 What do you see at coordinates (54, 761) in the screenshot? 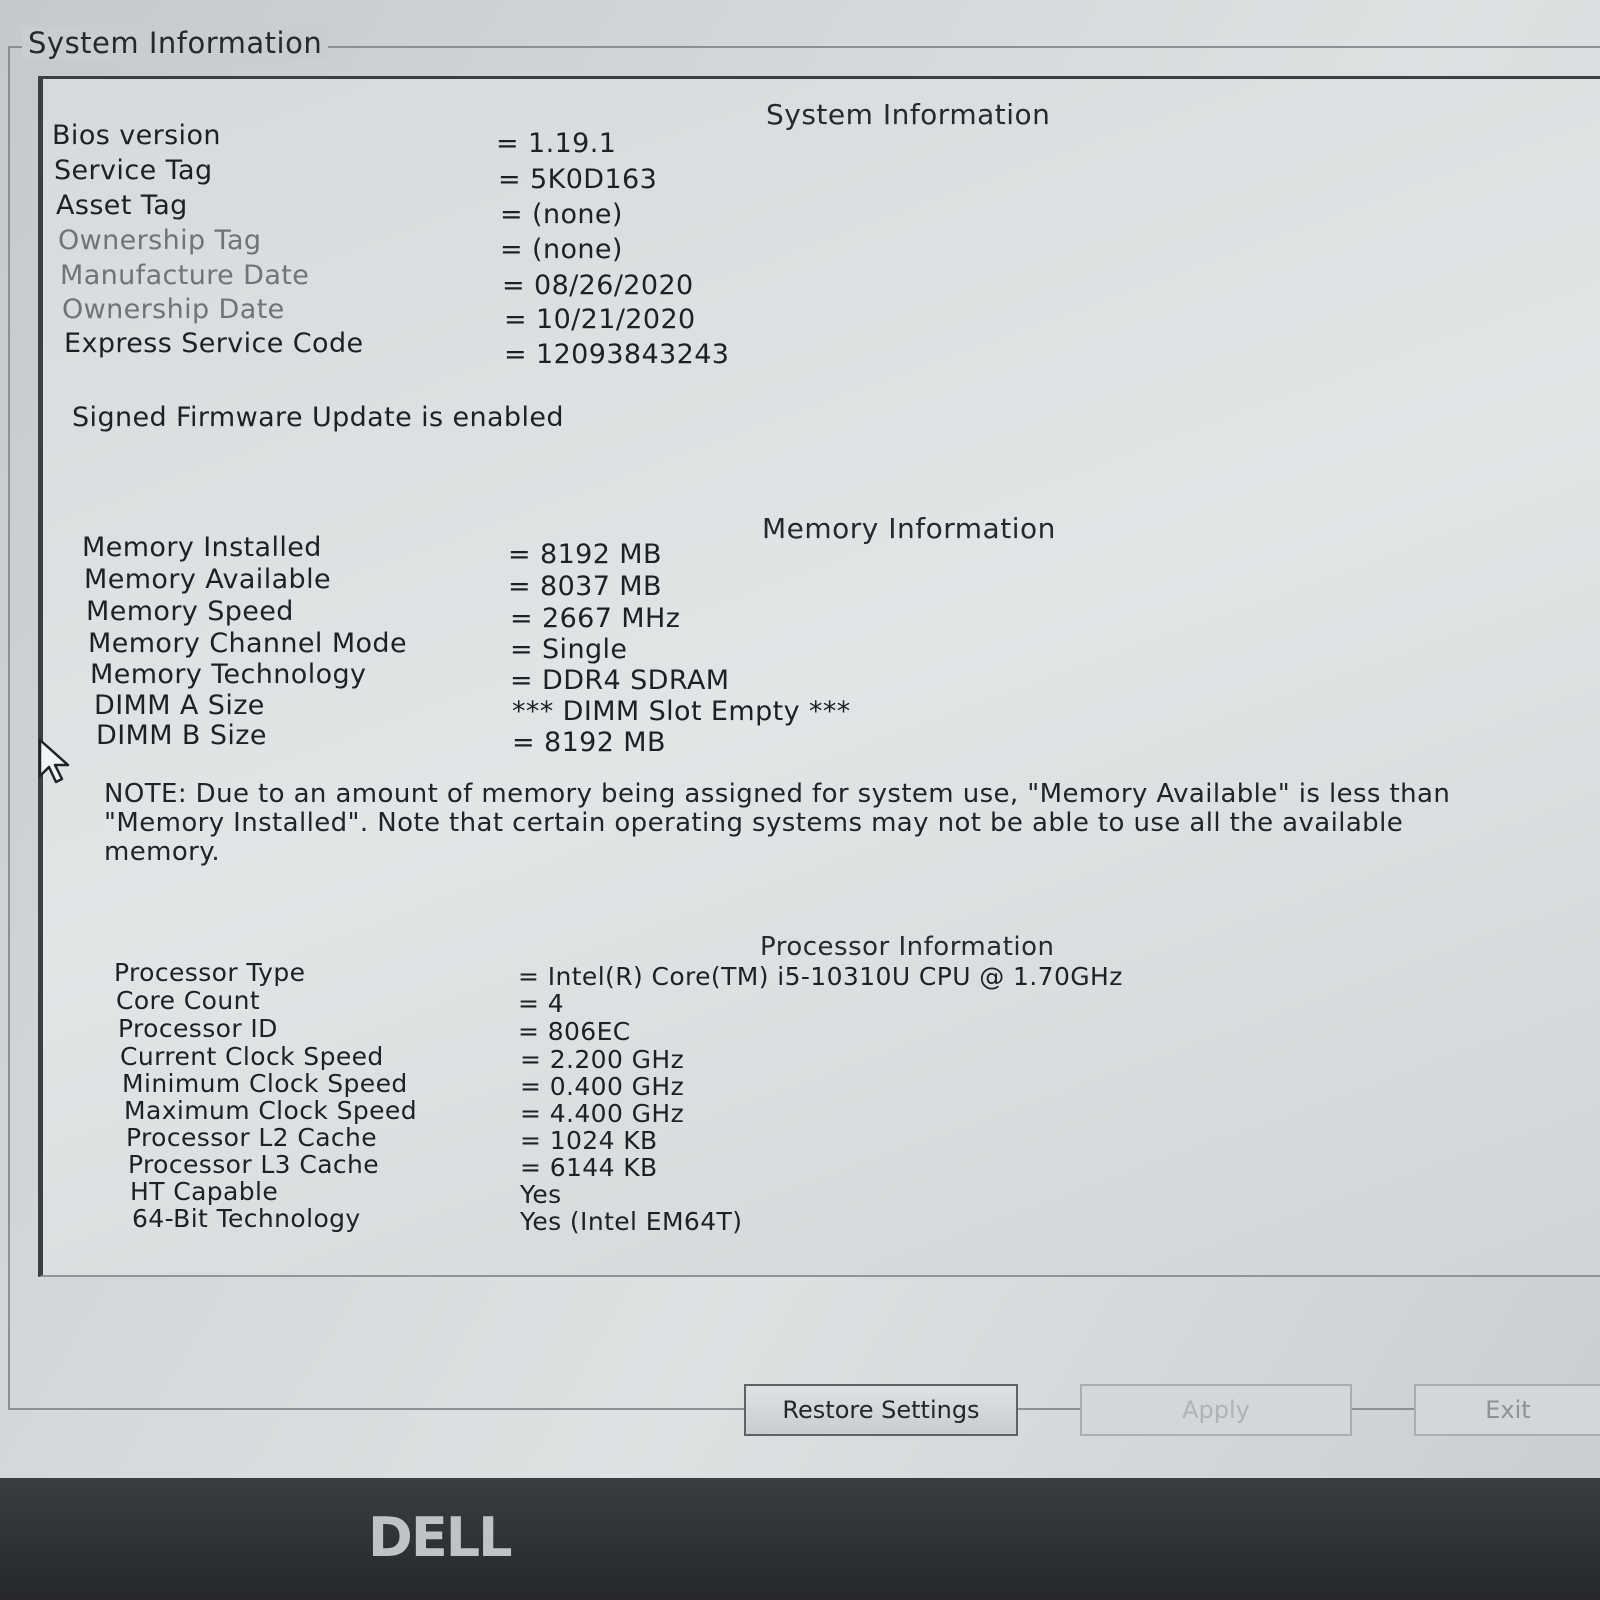
I see `mouse-pointer-icon` at bounding box center [54, 761].